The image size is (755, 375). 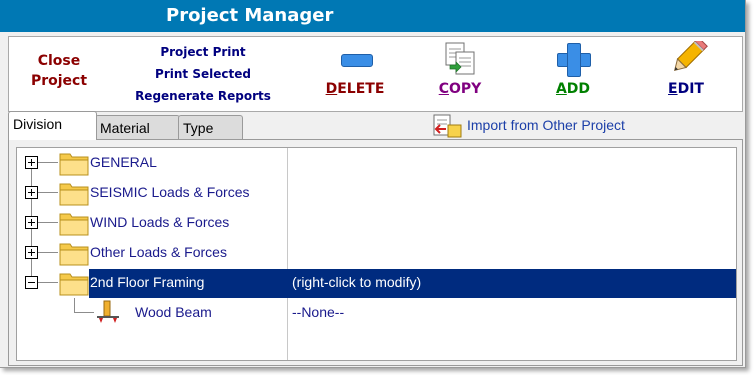 I want to click on add-button: ADD, so click(x=573, y=69).